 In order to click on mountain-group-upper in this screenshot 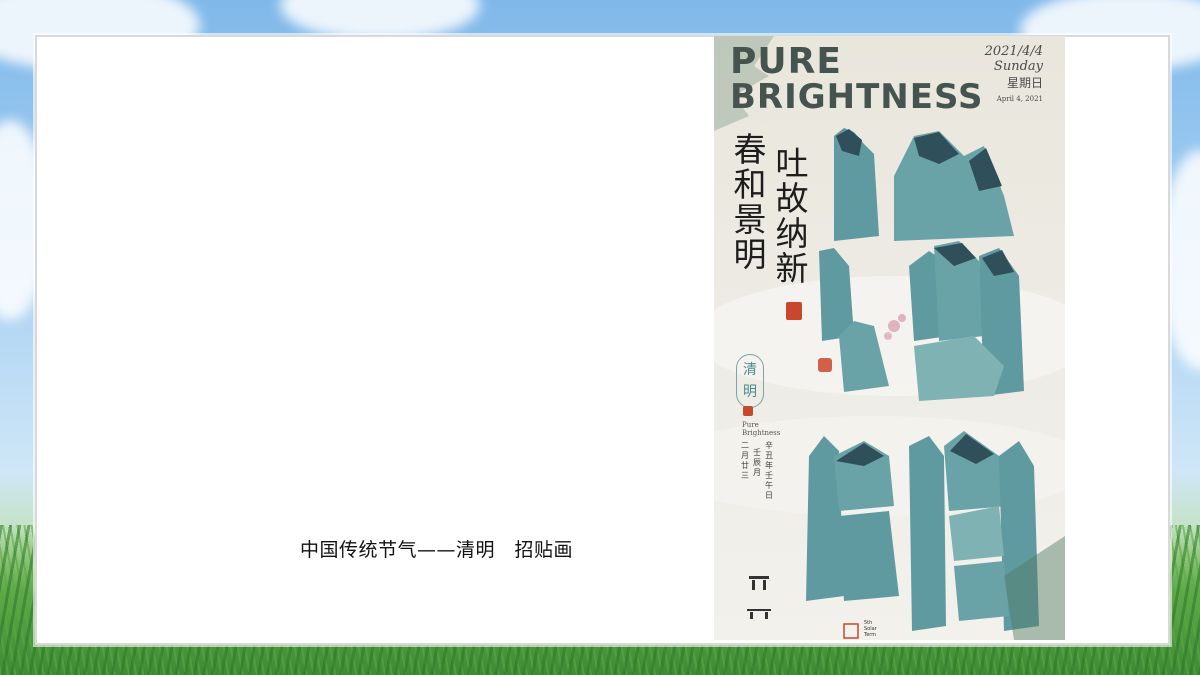, I will do `click(921, 264)`.